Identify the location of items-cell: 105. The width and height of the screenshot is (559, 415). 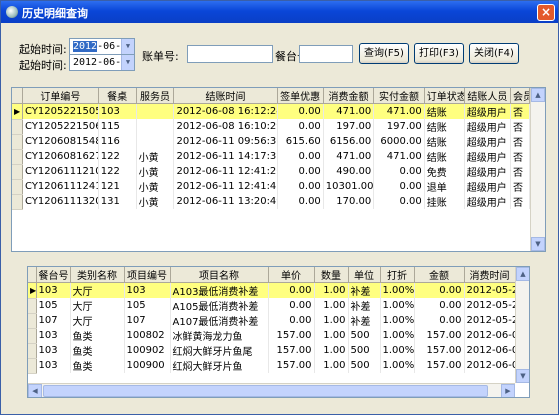
(53, 305).